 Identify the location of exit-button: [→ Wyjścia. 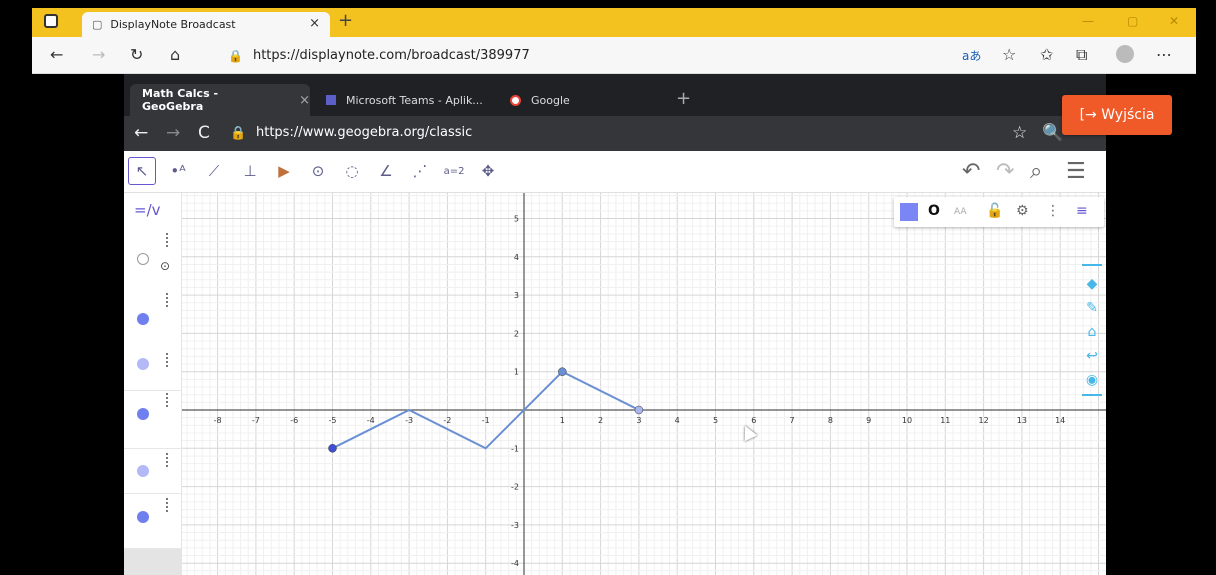
(1117, 115).